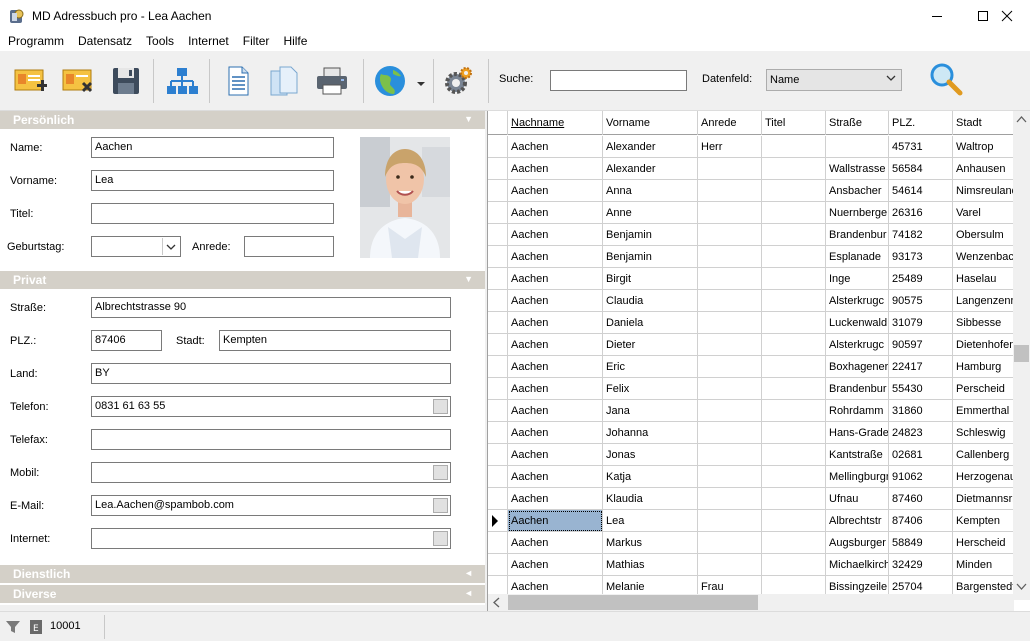 This screenshot has height=641, width=1030. I want to click on table-cell-plz: 87406, so click(921, 521).